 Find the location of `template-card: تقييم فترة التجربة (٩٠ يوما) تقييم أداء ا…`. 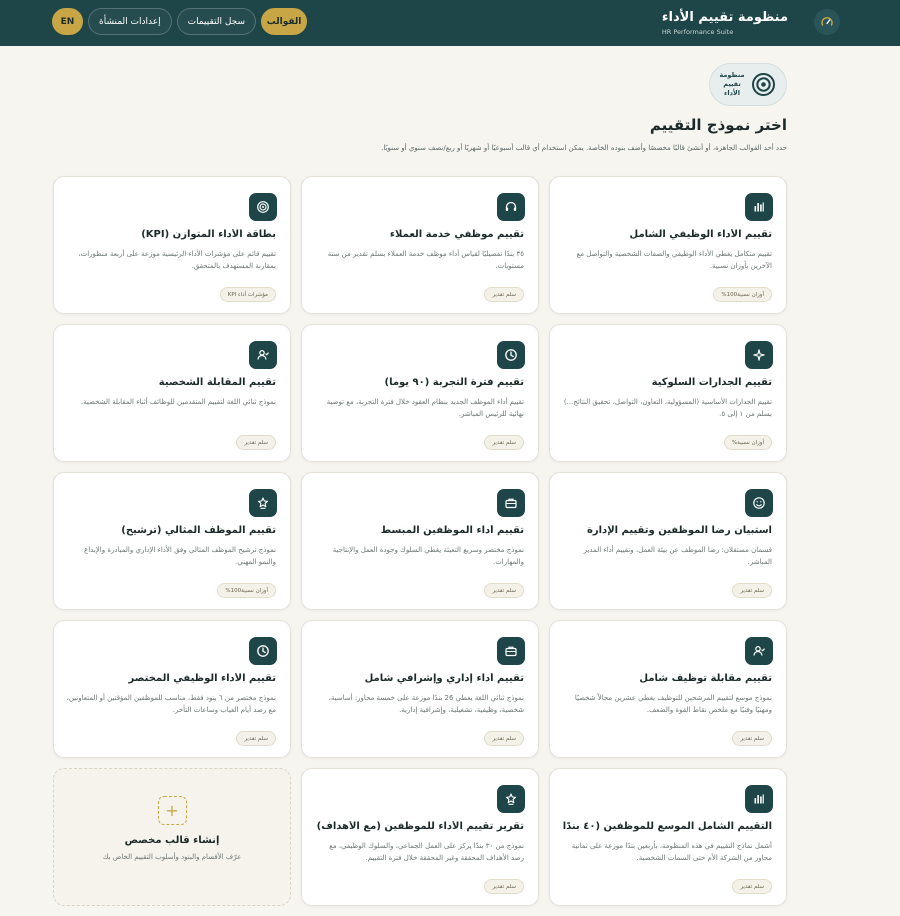

template-card: تقييم فترة التجربة (٩٠ يوما) تقييم أداء ا… is located at coordinates (420, 393).